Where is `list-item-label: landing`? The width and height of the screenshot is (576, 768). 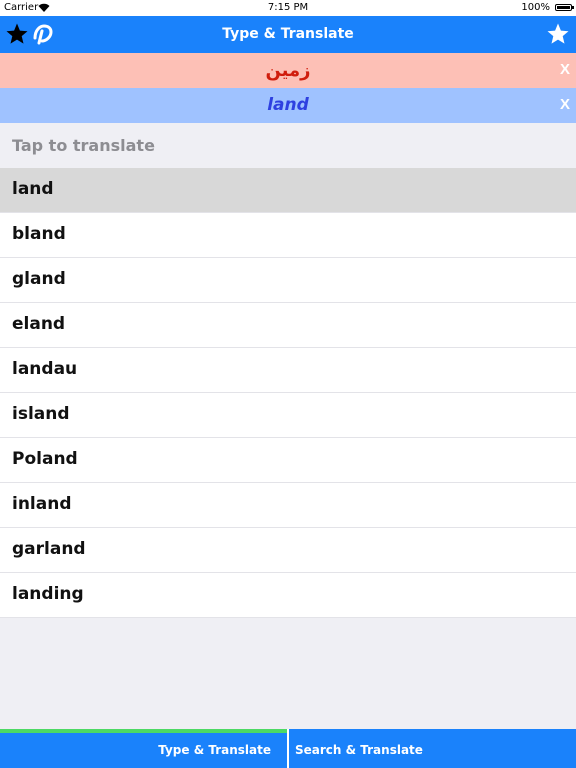
list-item-label: landing is located at coordinates (48, 594).